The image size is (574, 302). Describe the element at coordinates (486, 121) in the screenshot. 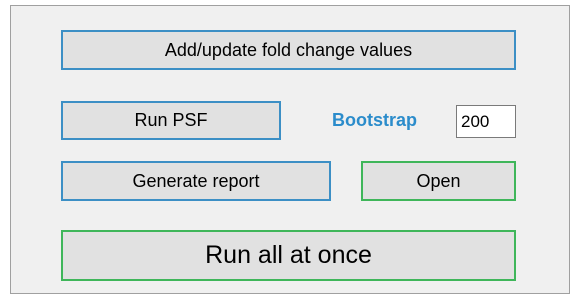

I see `bootstrap-input` at that location.